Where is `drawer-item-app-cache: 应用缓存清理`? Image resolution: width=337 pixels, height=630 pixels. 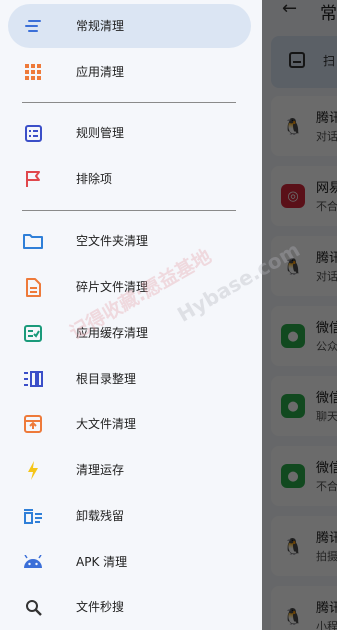
drawer-item-app-cache: 应用缓存清理 is located at coordinates (129, 333).